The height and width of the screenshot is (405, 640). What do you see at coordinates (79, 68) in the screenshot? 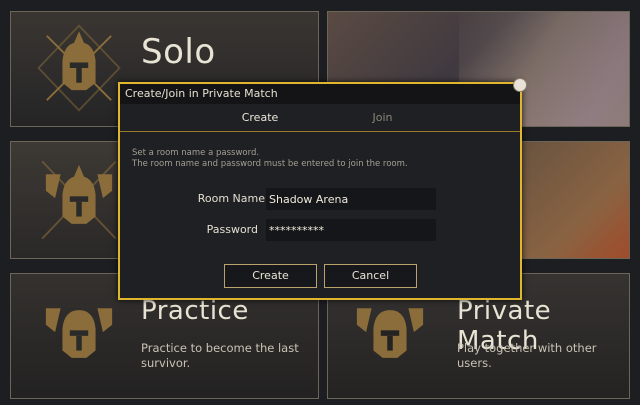
I see `helmet-crossed-swords-emblem-icon` at bounding box center [79, 68].